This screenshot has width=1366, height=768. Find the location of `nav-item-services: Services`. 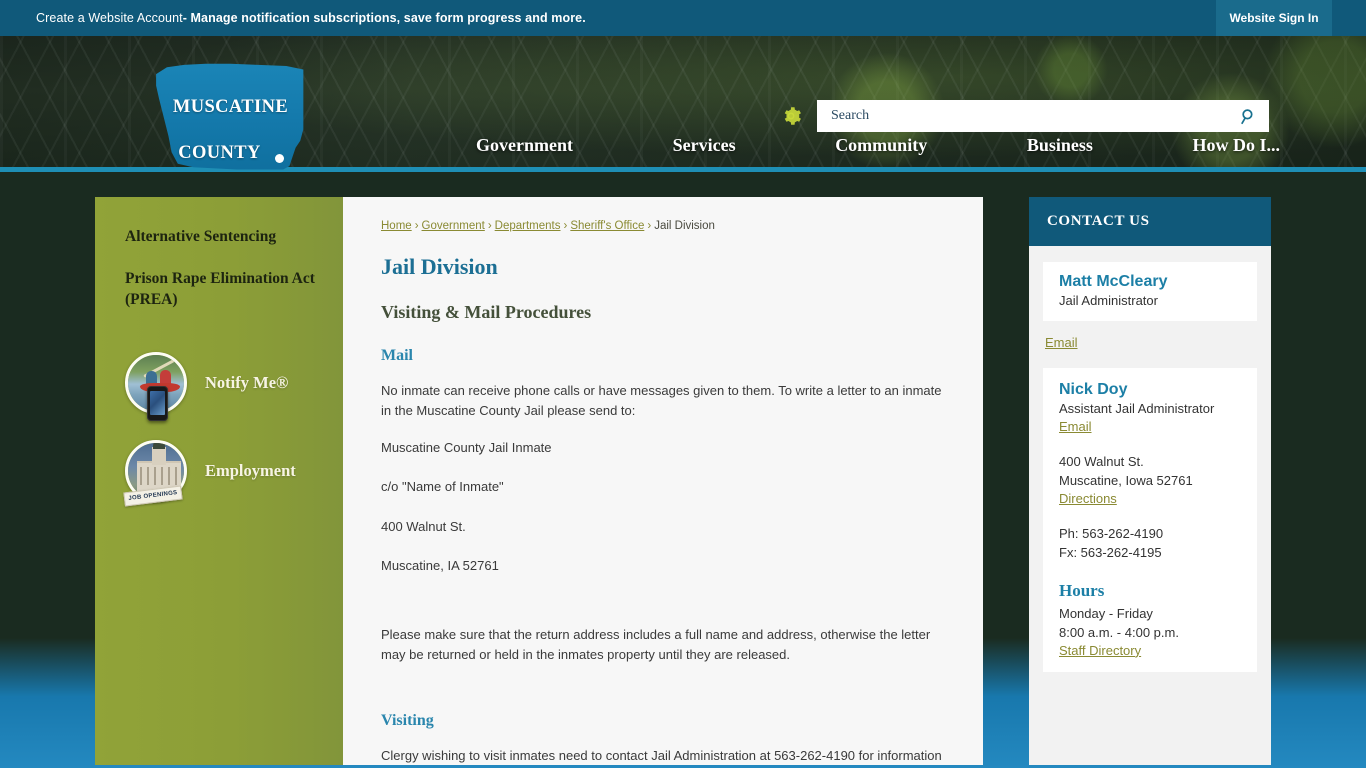

nav-item-services: Services is located at coordinates (704, 145).